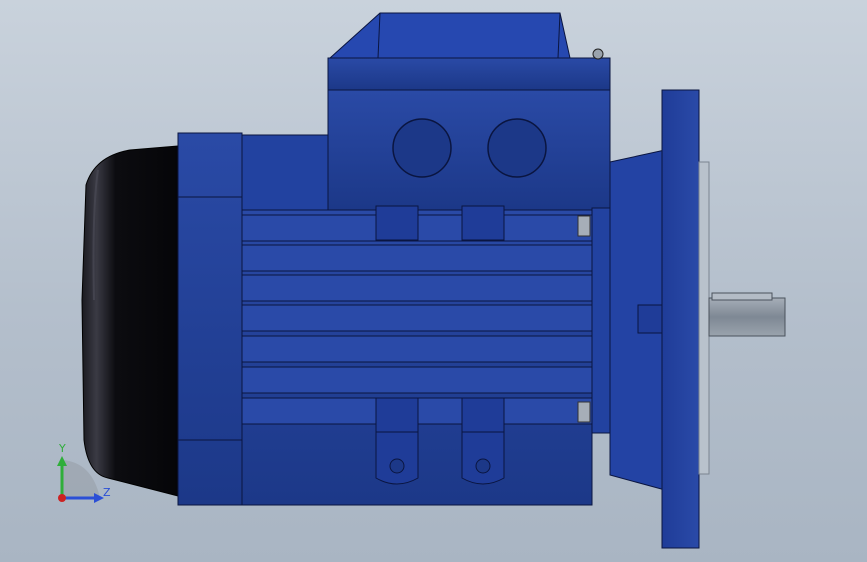  What do you see at coordinates (107, 492) in the screenshot?
I see `triad-z-label: Z` at bounding box center [107, 492].